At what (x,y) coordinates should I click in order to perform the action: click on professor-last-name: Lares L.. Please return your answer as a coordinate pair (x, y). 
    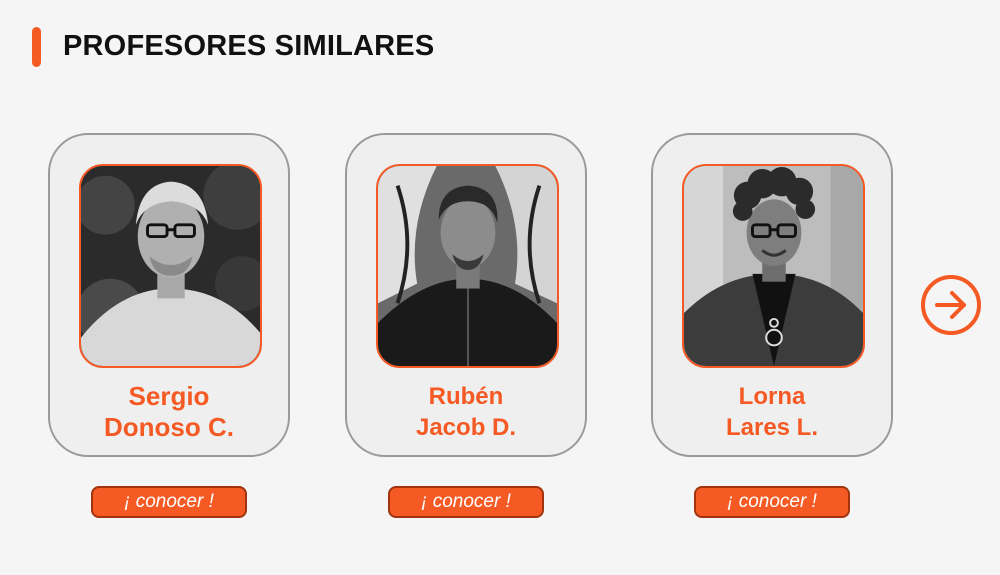
    Looking at the image, I should click on (772, 427).